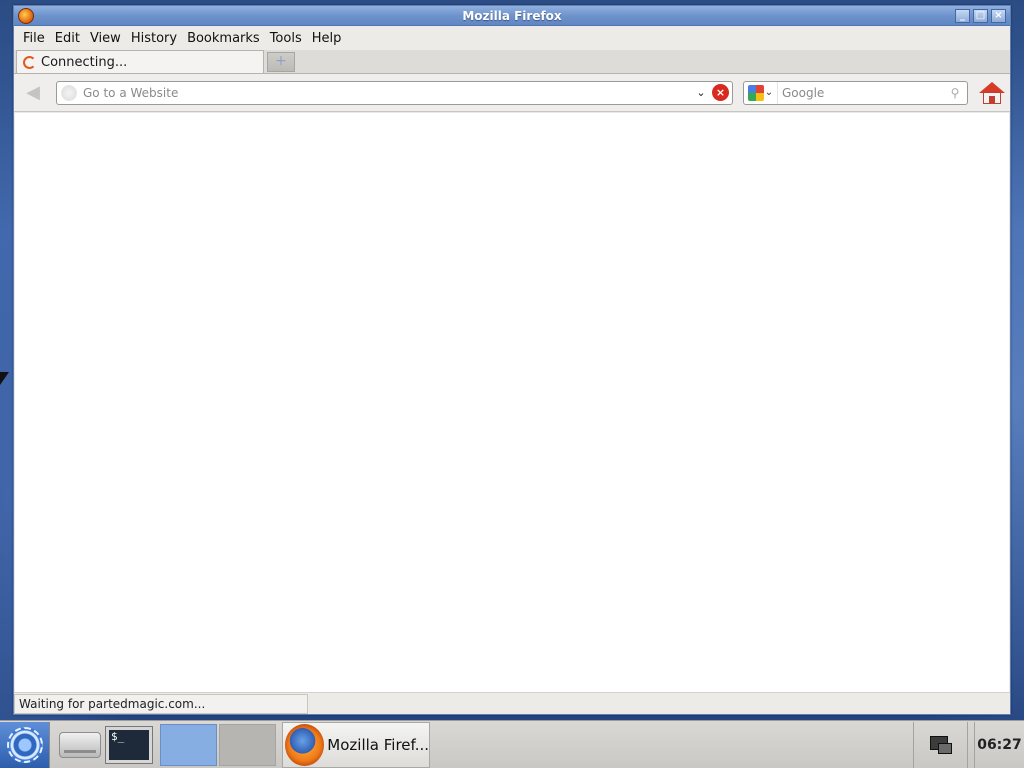 The width and height of the screenshot is (1024, 768). What do you see at coordinates (154, 38) in the screenshot?
I see `menu-history: History` at bounding box center [154, 38].